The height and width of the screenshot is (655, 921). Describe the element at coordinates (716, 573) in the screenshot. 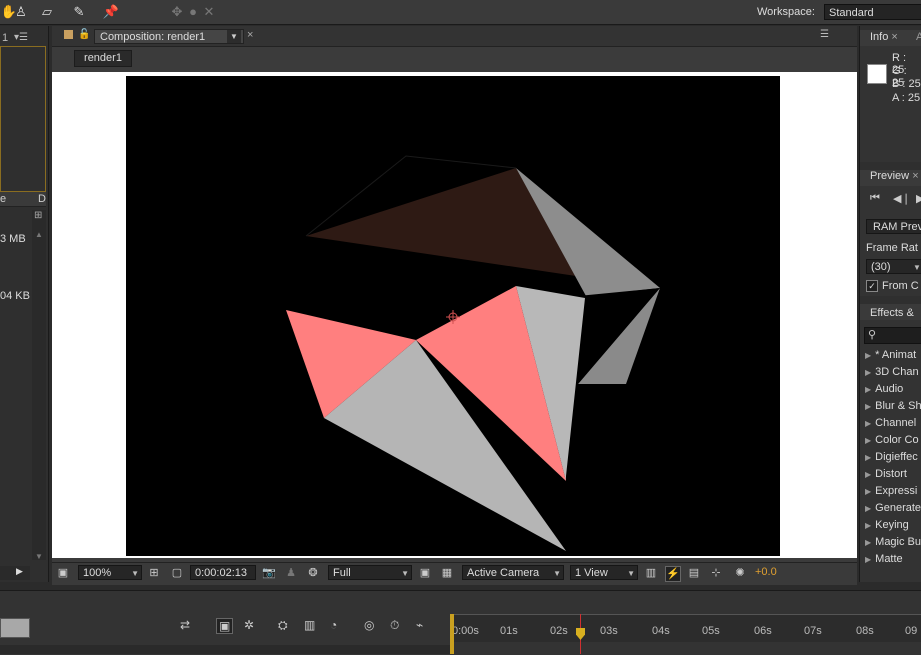

I see `flowchart-icon: ⊹` at that location.